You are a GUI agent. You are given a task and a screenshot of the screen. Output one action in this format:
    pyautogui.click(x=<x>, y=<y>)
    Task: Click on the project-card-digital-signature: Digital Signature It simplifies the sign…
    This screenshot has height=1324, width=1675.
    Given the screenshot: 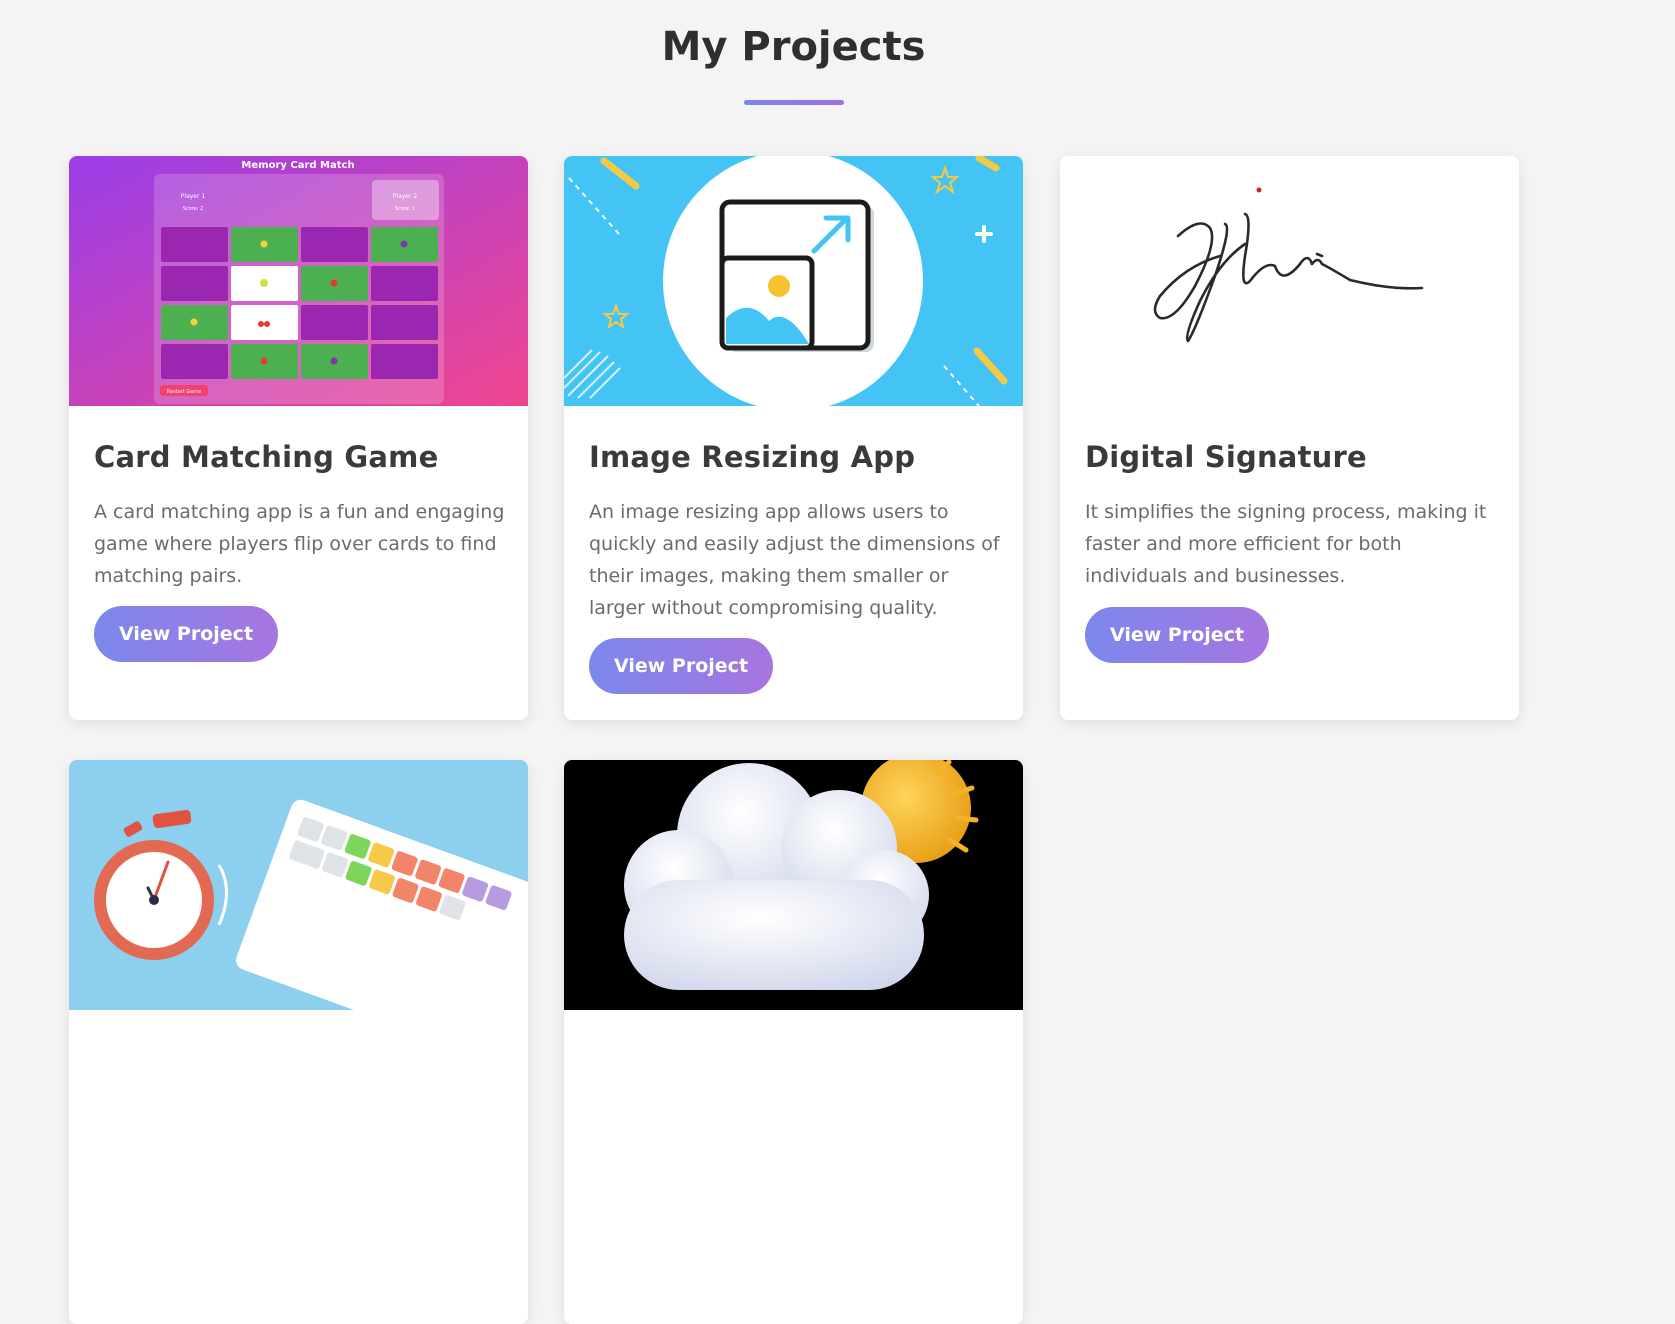 What is the action you would take?
    pyautogui.click(x=1289, y=438)
    